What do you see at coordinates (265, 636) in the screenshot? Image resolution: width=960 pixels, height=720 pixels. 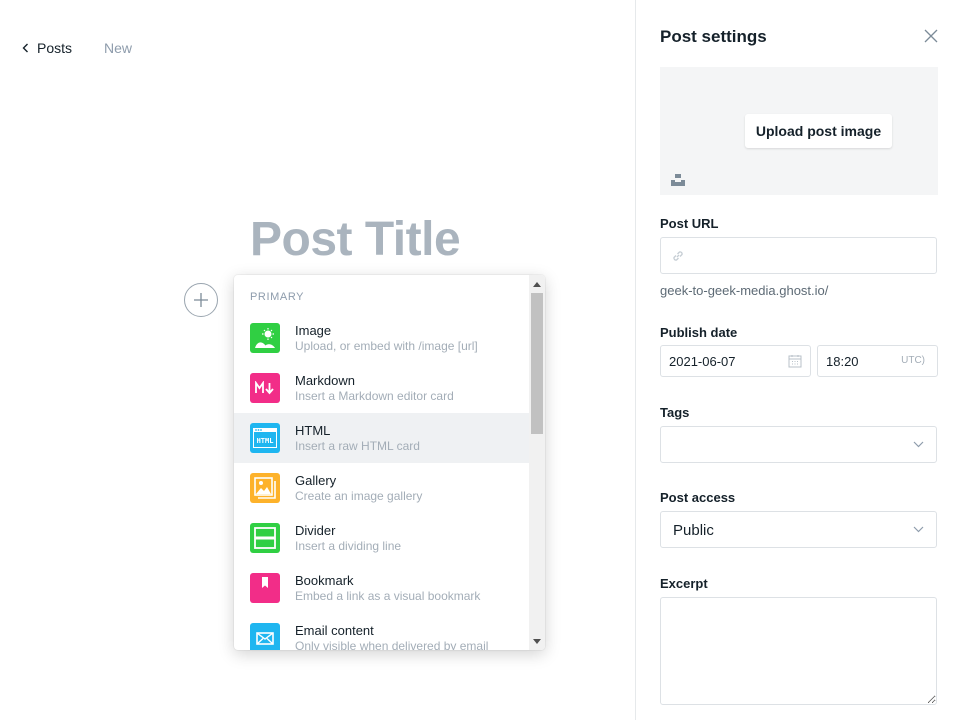 I see `email-icon` at bounding box center [265, 636].